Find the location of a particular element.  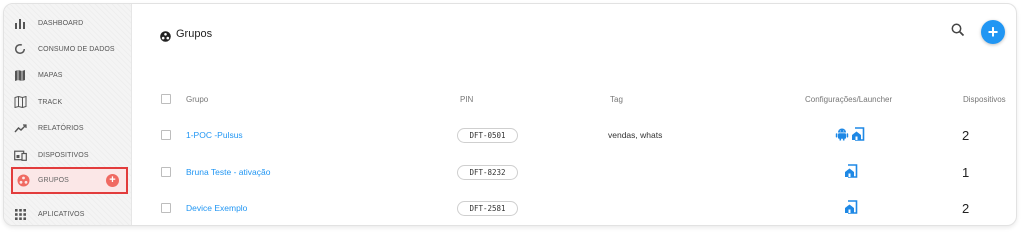

apps-grid-icon is located at coordinates (20, 214).